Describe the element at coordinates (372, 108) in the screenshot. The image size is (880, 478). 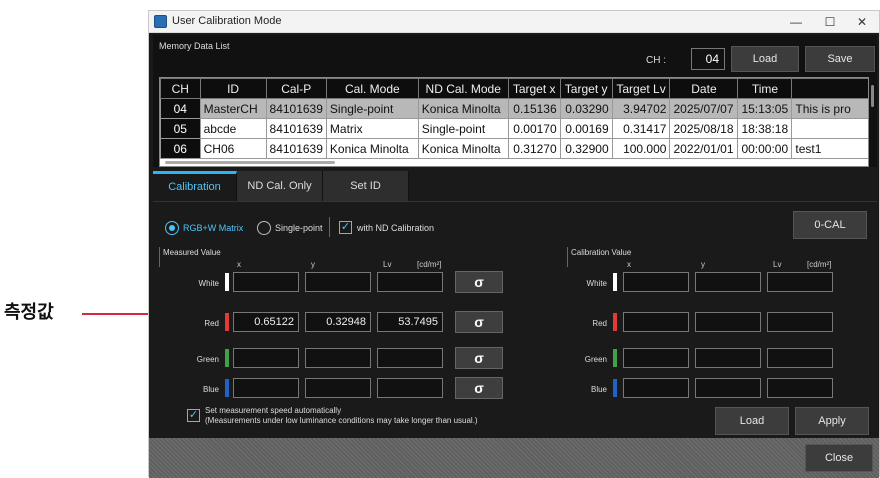
I see `cell-cal-mode: Single-point` at that location.